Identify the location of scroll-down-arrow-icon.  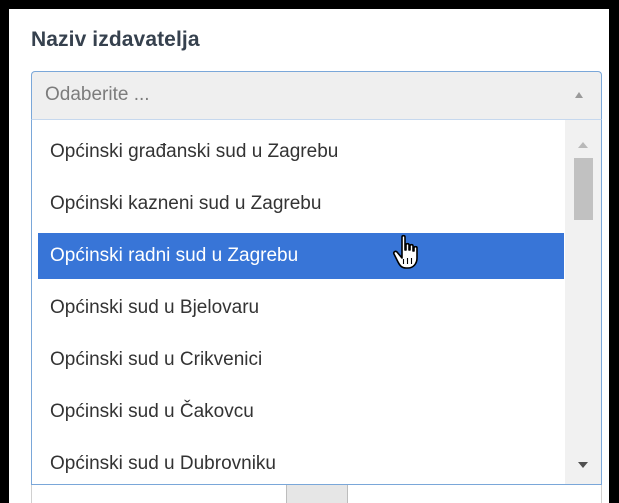
(583, 465).